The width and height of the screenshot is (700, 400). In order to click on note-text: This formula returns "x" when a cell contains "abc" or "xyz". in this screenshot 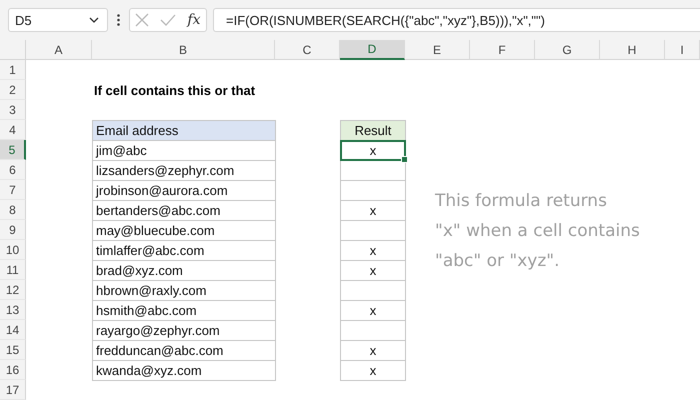, I will do `click(537, 231)`.